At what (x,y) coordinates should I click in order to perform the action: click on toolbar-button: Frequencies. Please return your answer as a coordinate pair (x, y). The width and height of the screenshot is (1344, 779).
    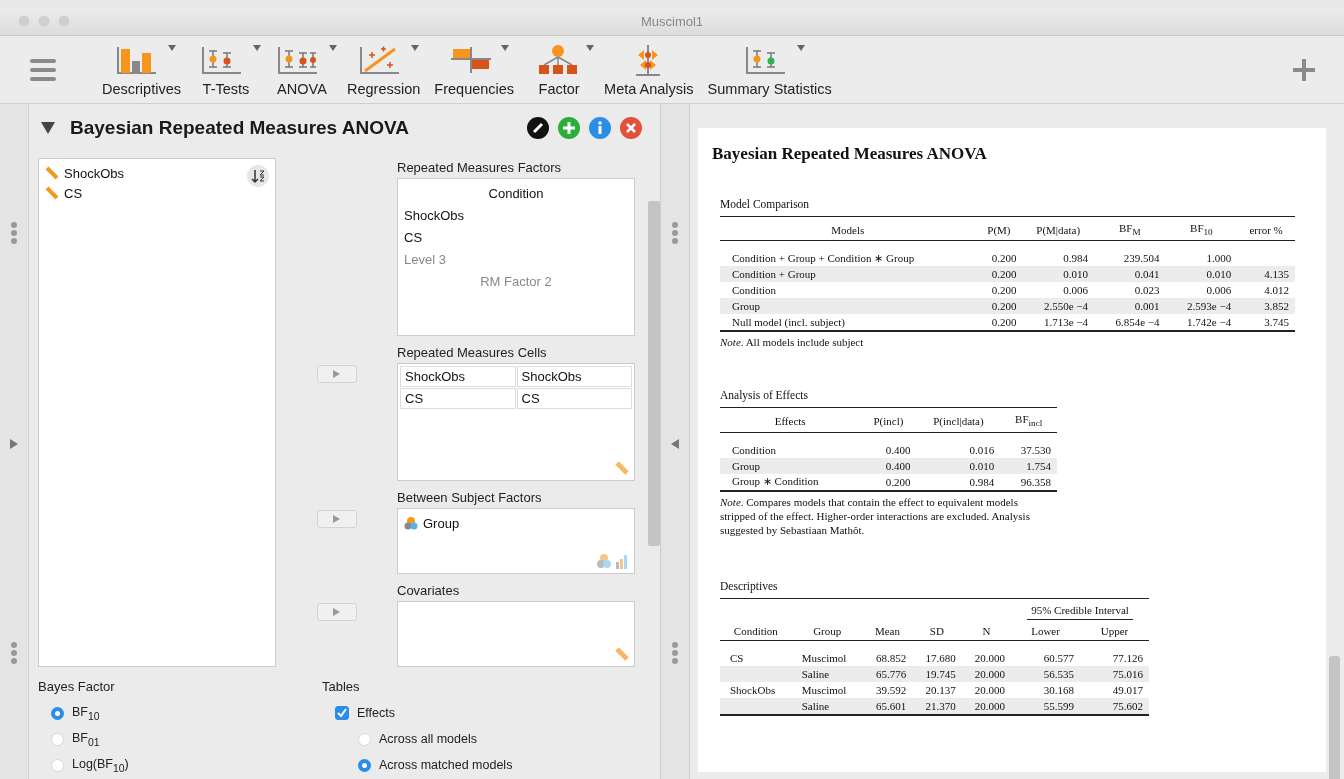
    Looking at the image, I should click on (474, 69).